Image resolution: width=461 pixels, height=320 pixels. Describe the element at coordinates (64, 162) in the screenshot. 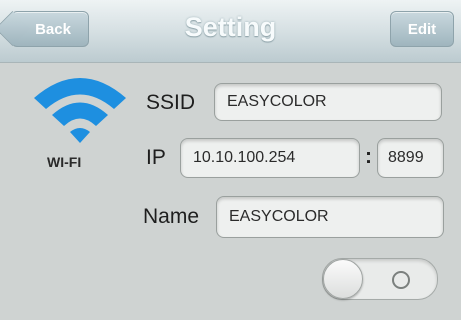

I see `wifi-label: WI-FI` at that location.